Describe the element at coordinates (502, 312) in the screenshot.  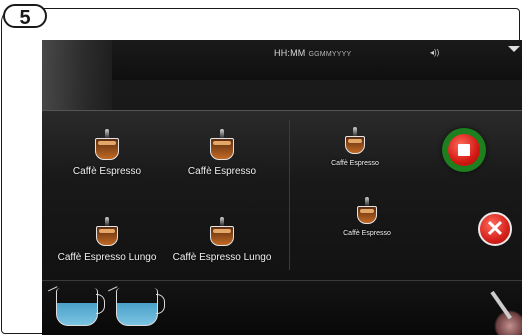
I see `steam-wand-icon` at that location.